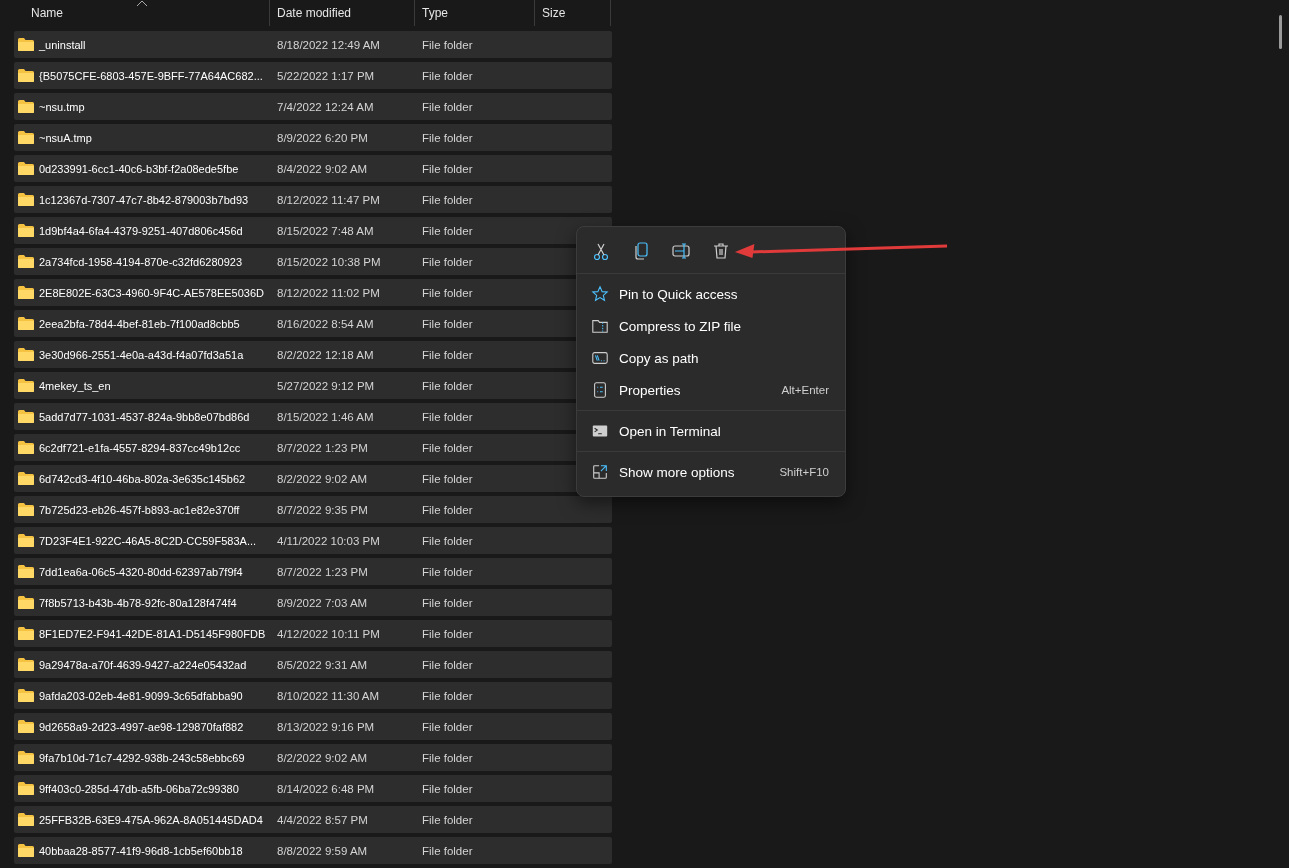  I want to click on file-row: 9fa7b10d-71c7-4292-938b-243c58ebbc69 8/2/2022 9:02 AM File folder, so click(313, 757).